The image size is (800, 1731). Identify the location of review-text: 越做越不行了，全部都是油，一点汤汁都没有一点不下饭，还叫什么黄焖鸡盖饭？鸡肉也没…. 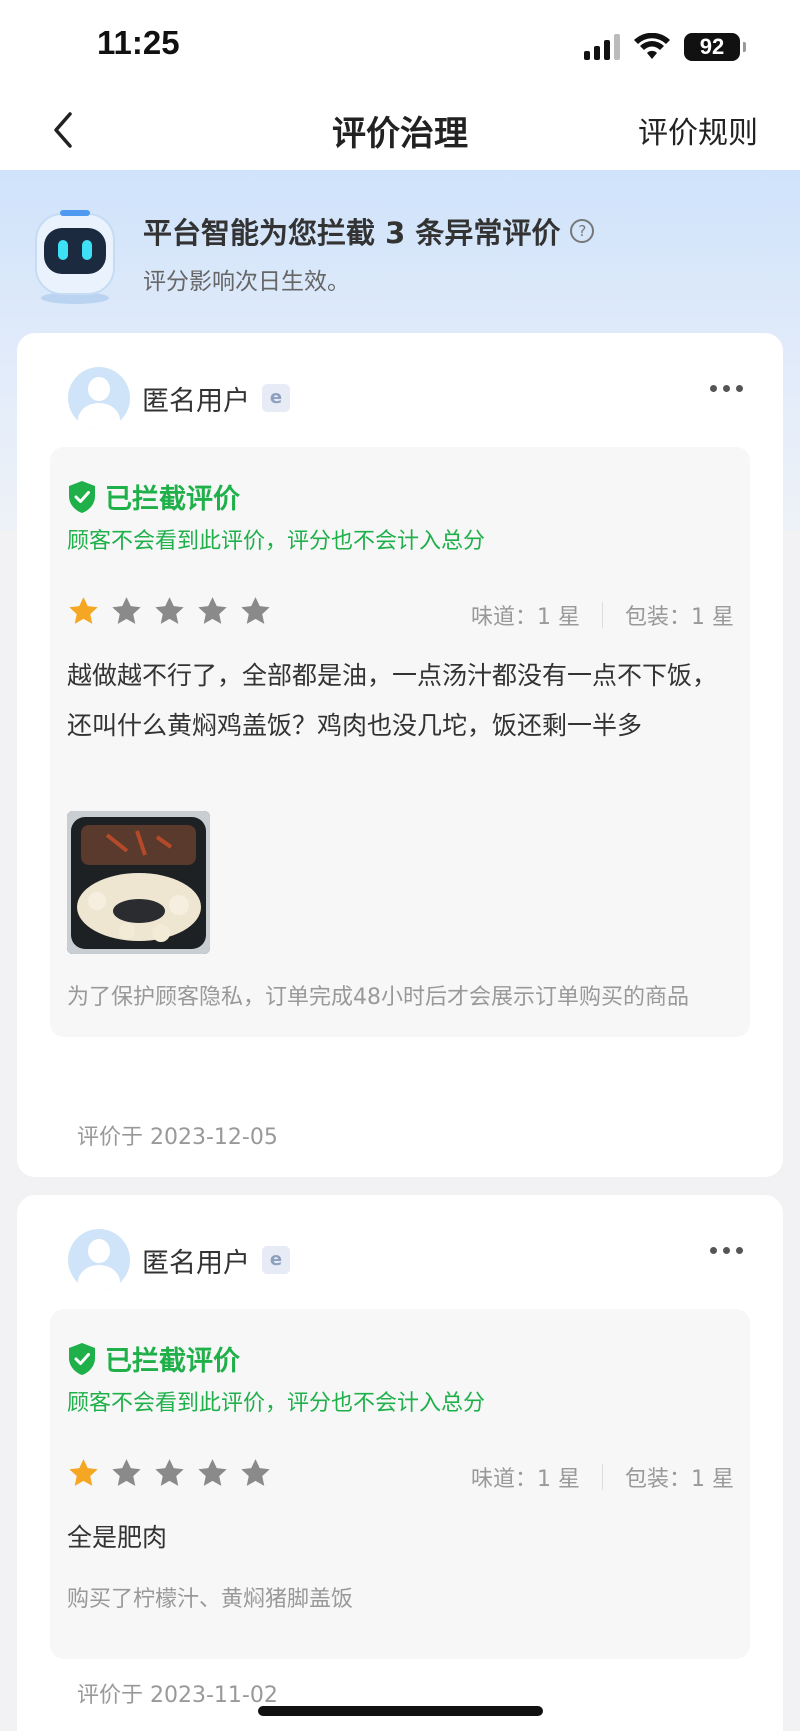
(392, 700).